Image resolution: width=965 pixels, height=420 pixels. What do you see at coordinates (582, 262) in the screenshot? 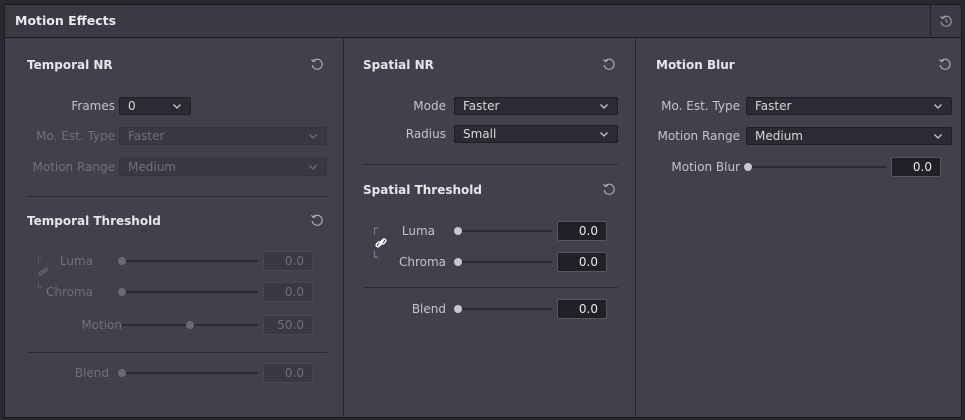
I see `spatial-chroma-value: 0.0` at bounding box center [582, 262].